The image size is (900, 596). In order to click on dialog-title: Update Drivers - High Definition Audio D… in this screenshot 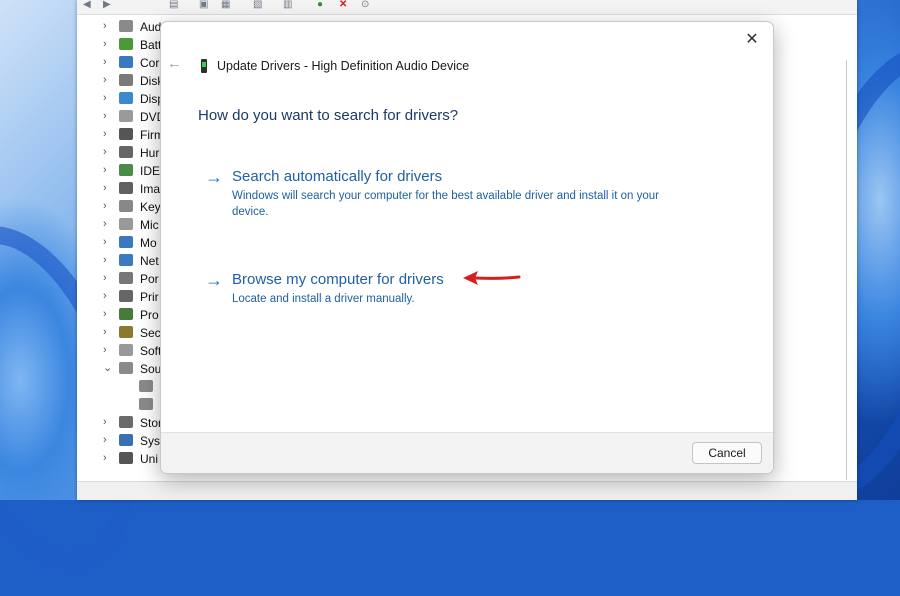, I will do `click(343, 66)`.